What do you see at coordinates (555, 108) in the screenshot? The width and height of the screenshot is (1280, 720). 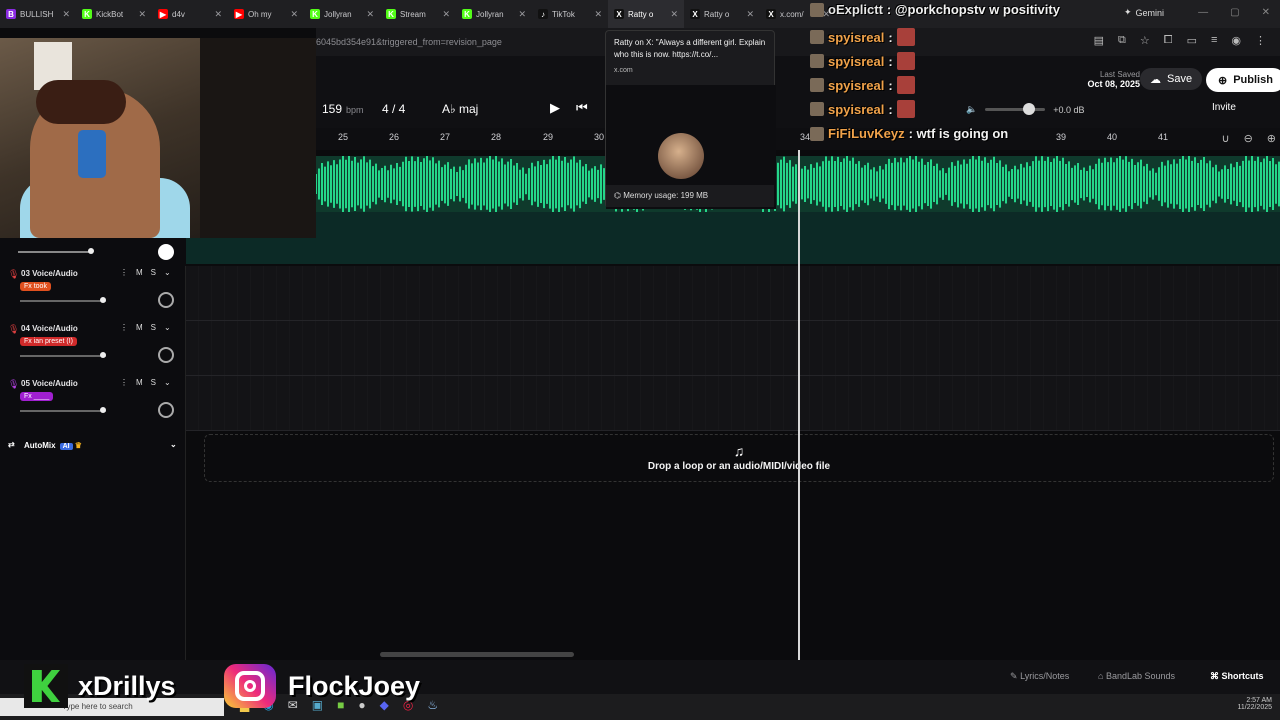 I see `play-icon: ▶` at bounding box center [555, 108].